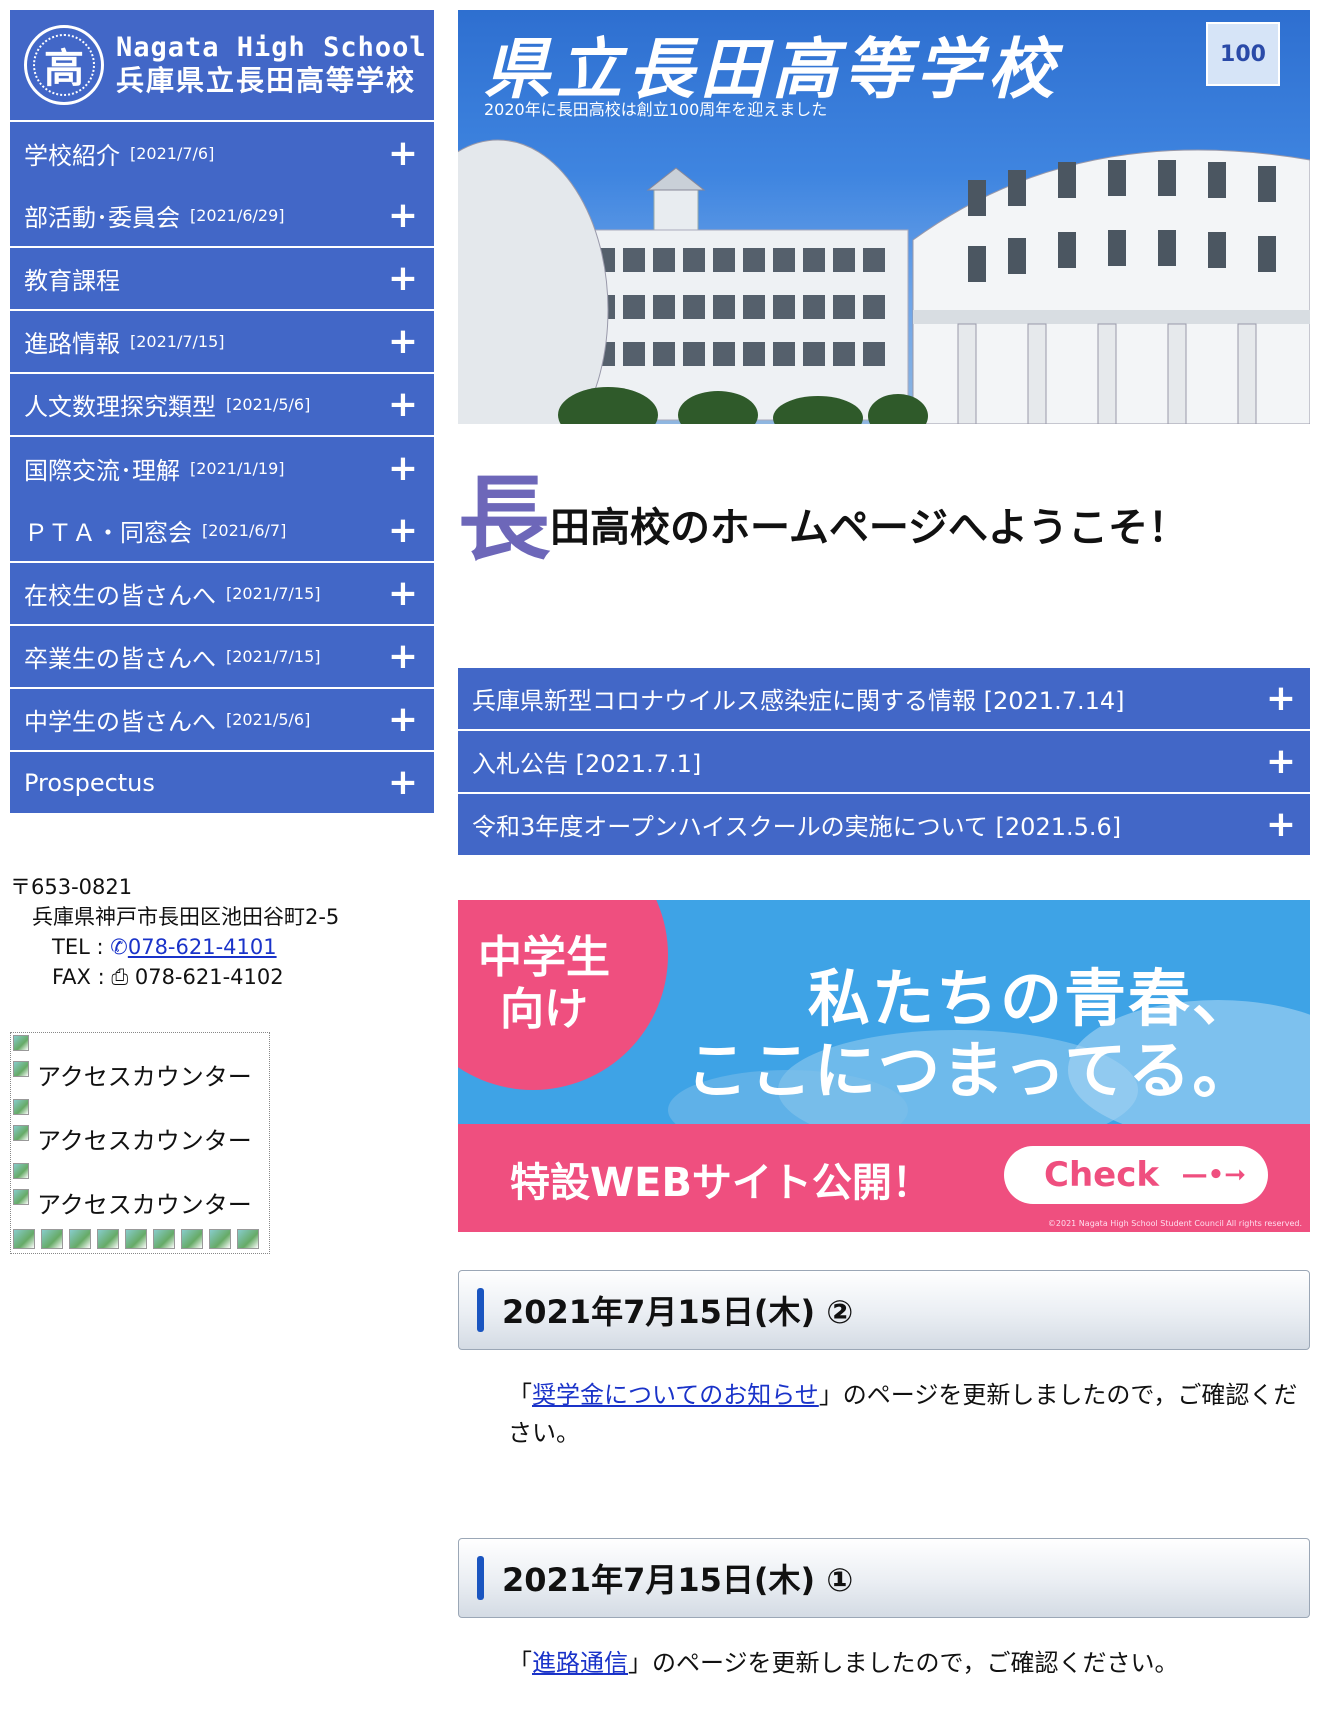 Image resolution: width=1322 pixels, height=1710 pixels. I want to click on menu-item-pta-alumni: ＰＴＡ・同窓会 [2021/6/7] +, so click(222, 531).